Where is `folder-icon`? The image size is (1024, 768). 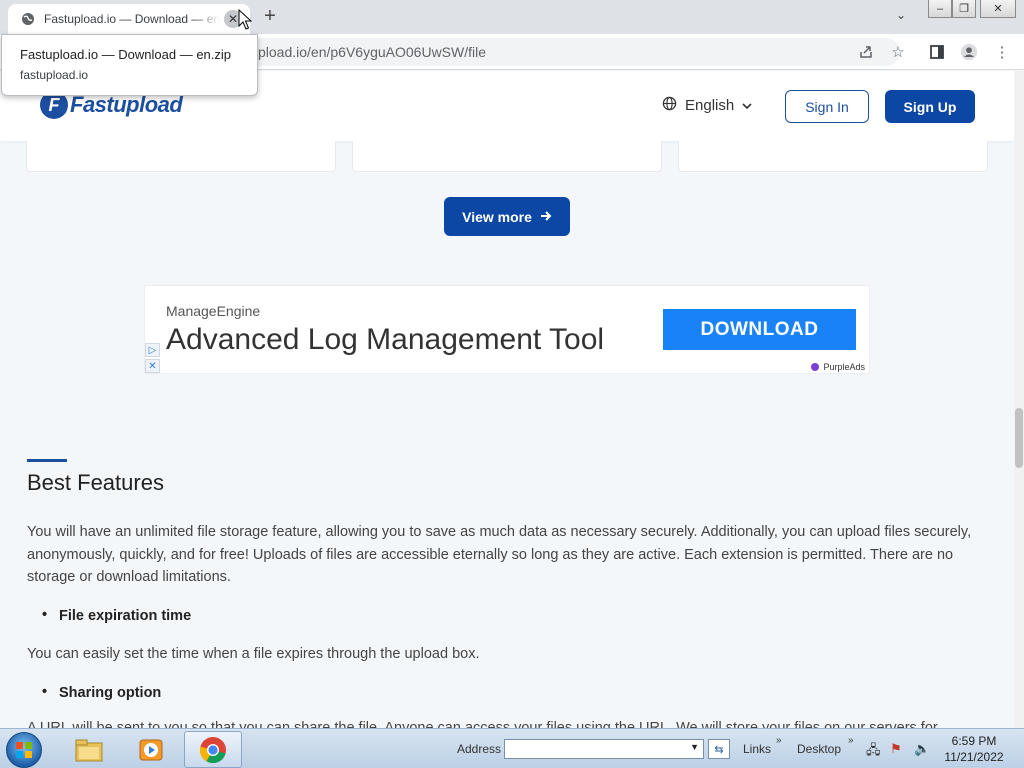 folder-icon is located at coordinates (89, 750).